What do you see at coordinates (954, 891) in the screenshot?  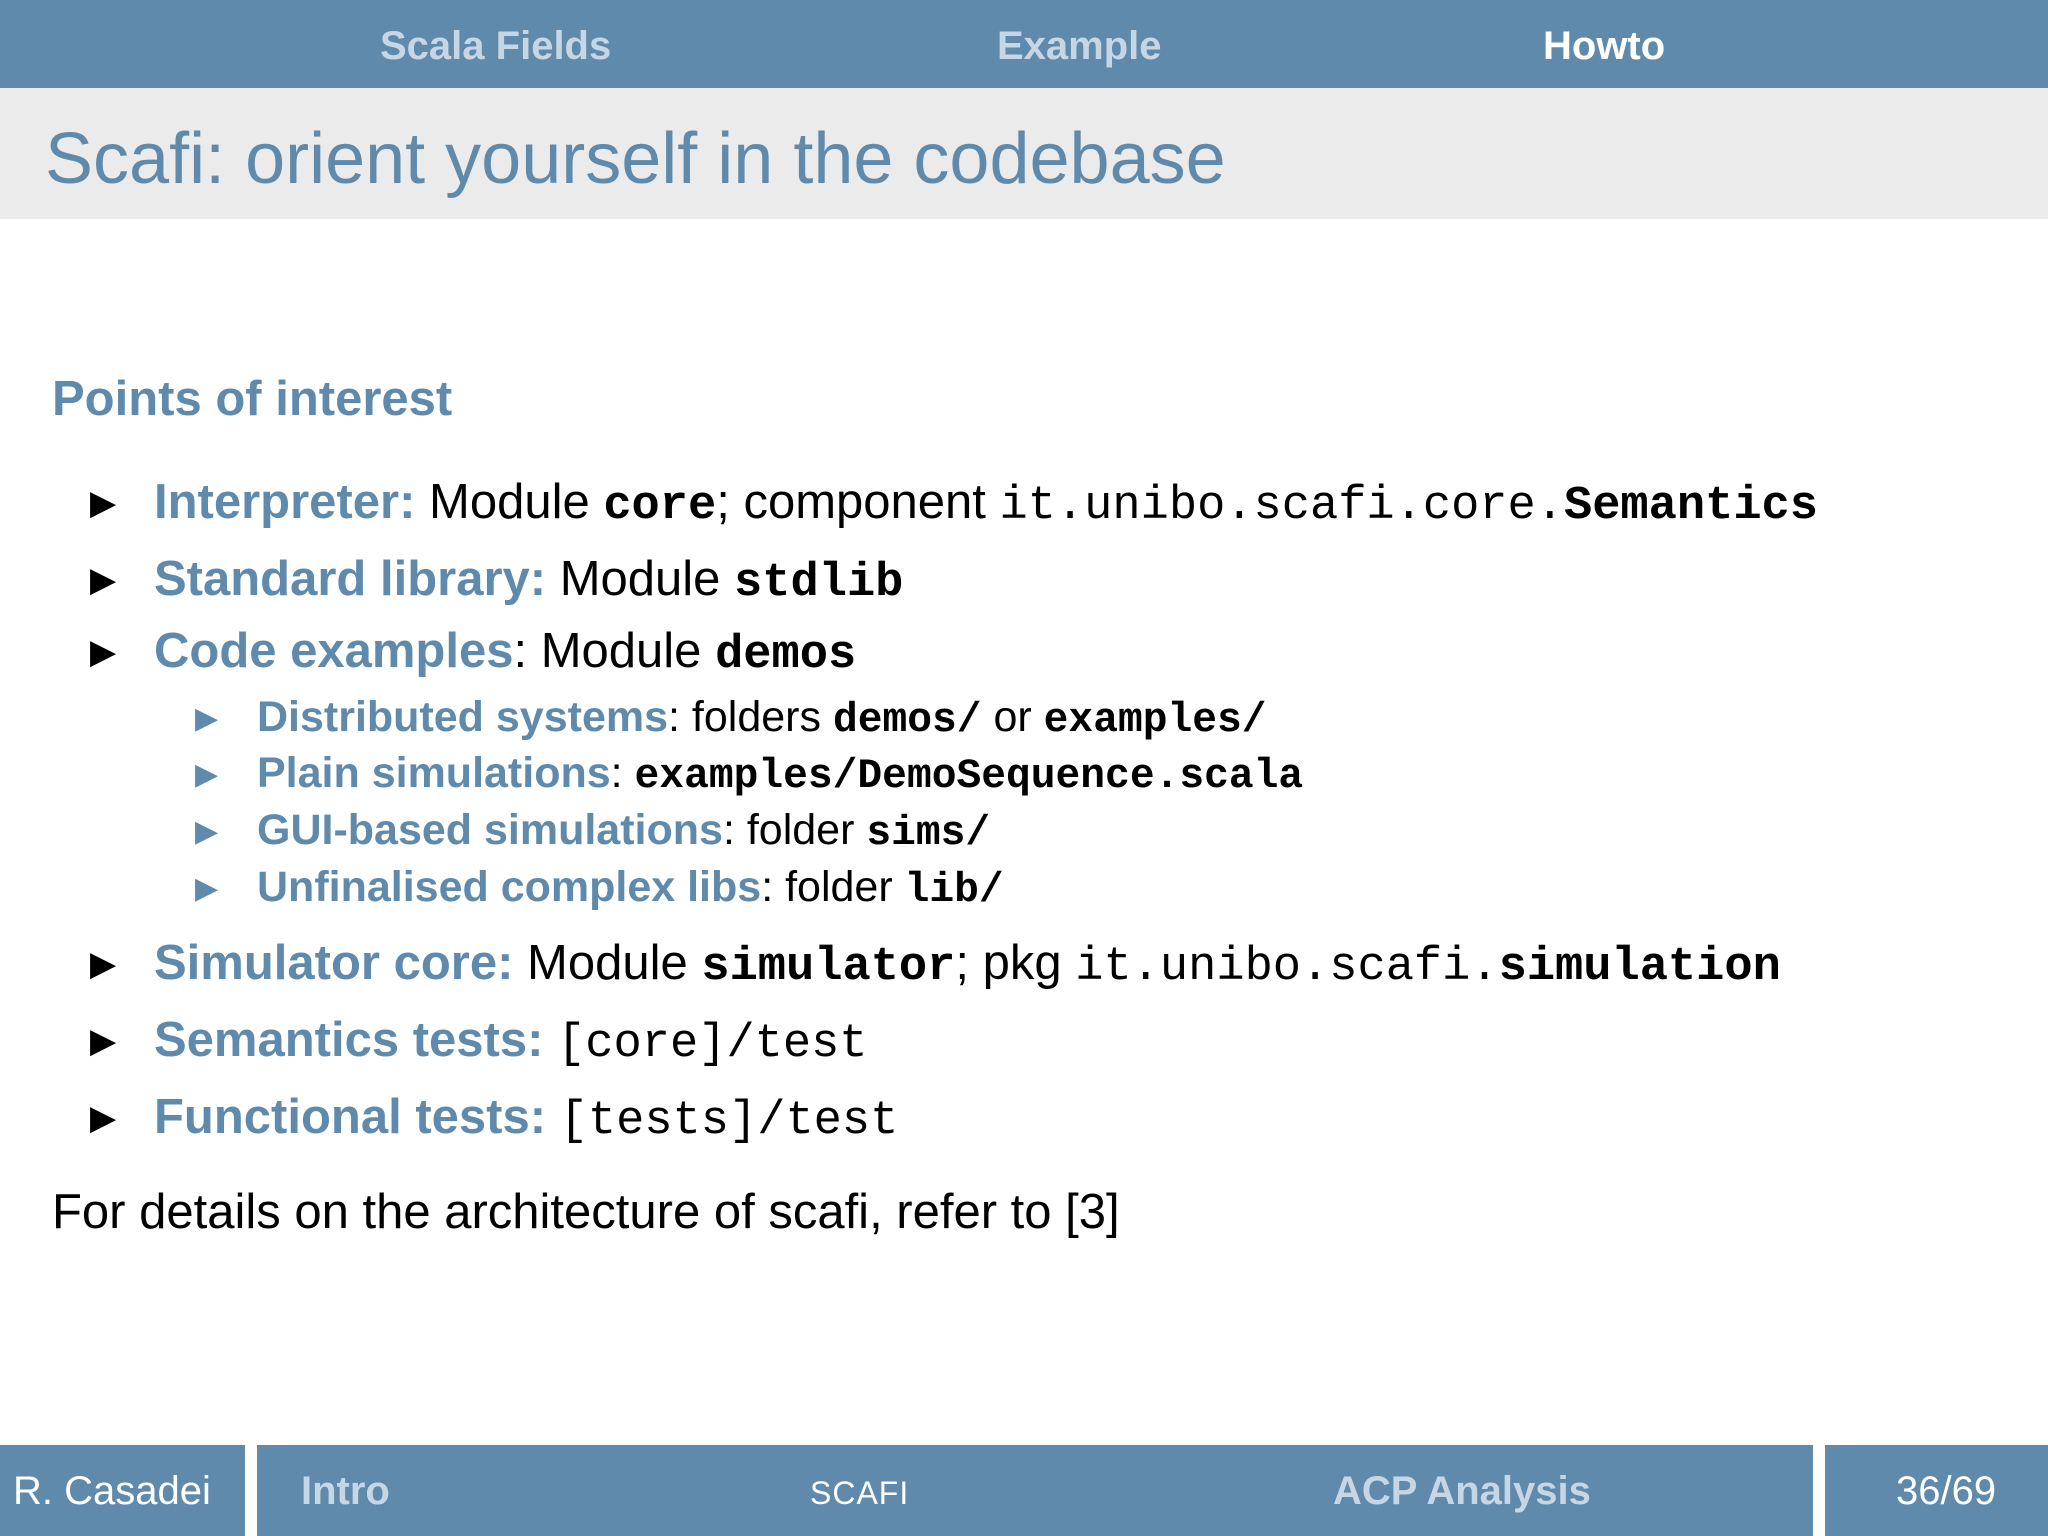 I see `folder-name: lib/` at bounding box center [954, 891].